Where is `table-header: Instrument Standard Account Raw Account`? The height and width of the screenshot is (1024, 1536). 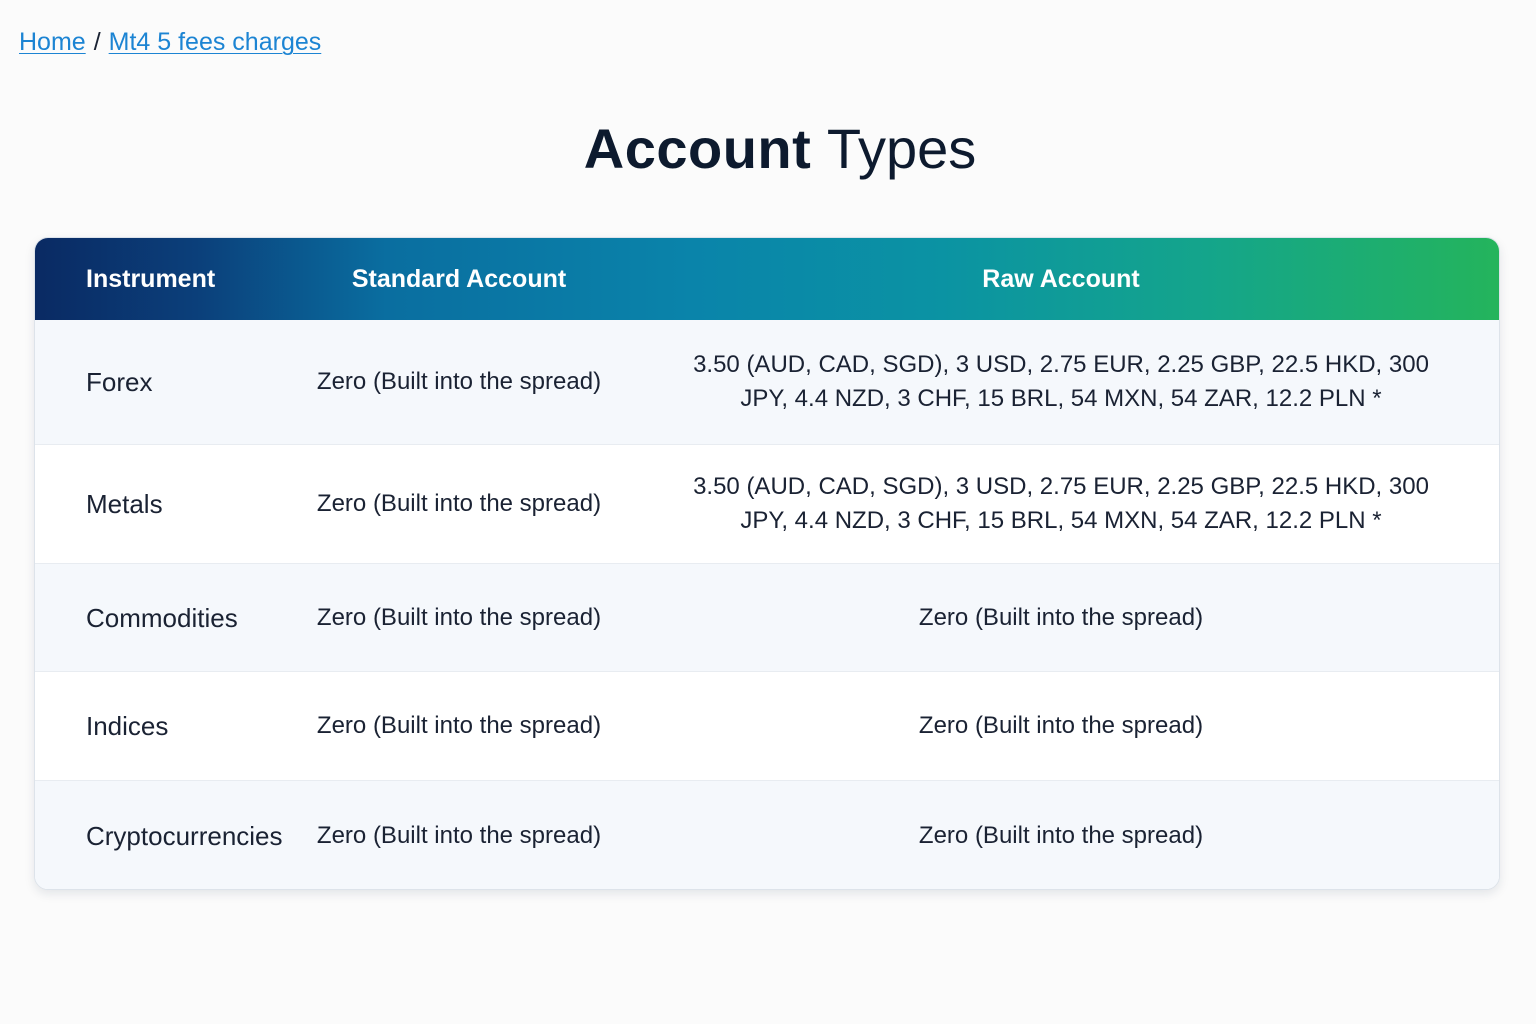
table-header: Instrument Standard Account Raw Account is located at coordinates (767, 279).